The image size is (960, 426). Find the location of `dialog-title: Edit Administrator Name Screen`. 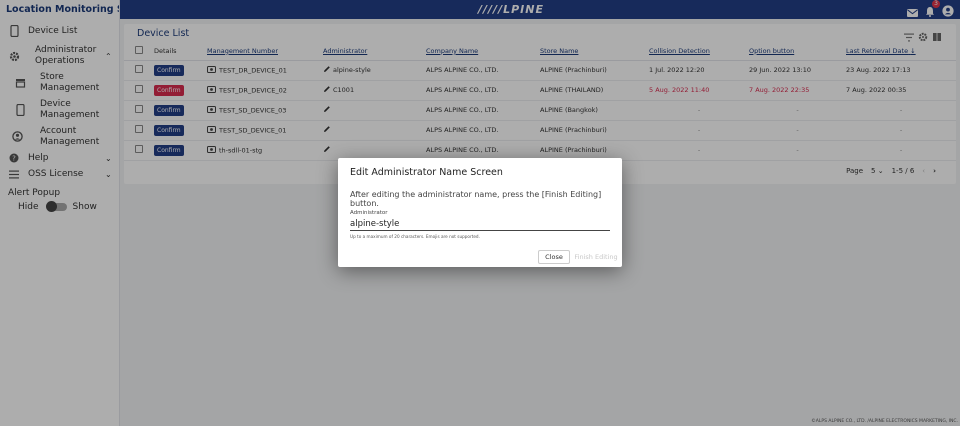

dialog-title: Edit Administrator Name Screen is located at coordinates (426, 172).